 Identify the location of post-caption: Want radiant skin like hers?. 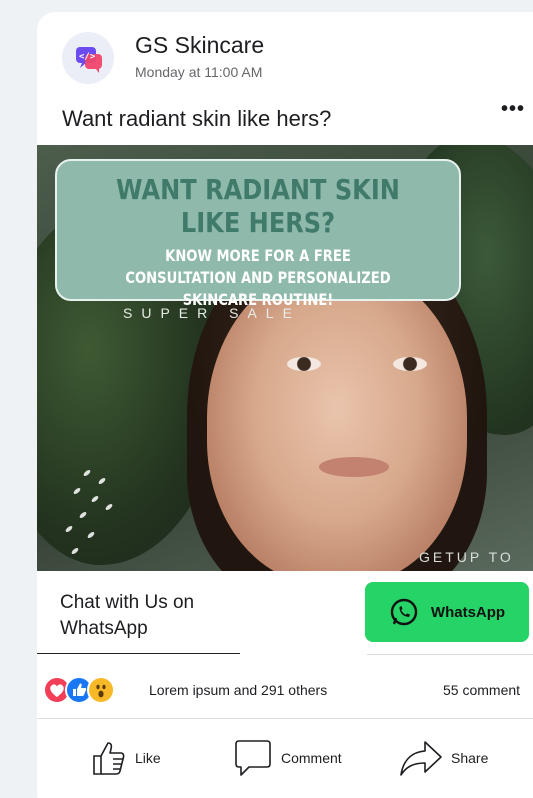
(197, 118).